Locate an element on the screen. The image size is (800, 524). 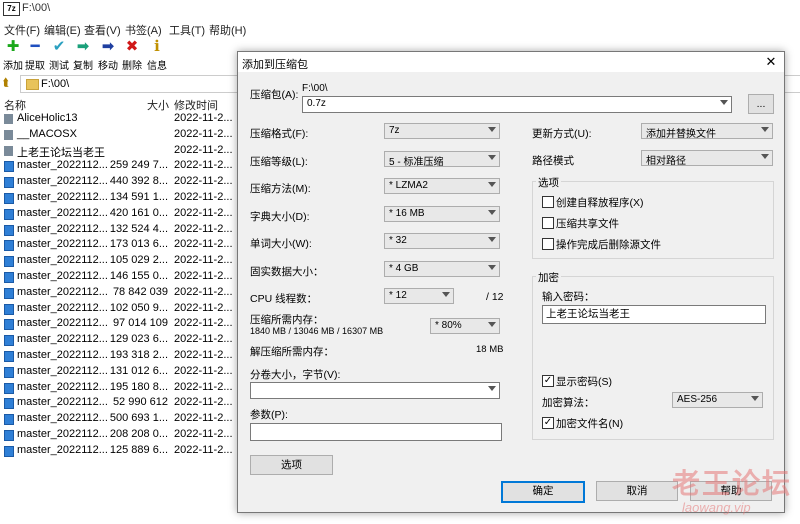
encrypt-names-checkbox: ✓ is located at coordinates (548, 423).